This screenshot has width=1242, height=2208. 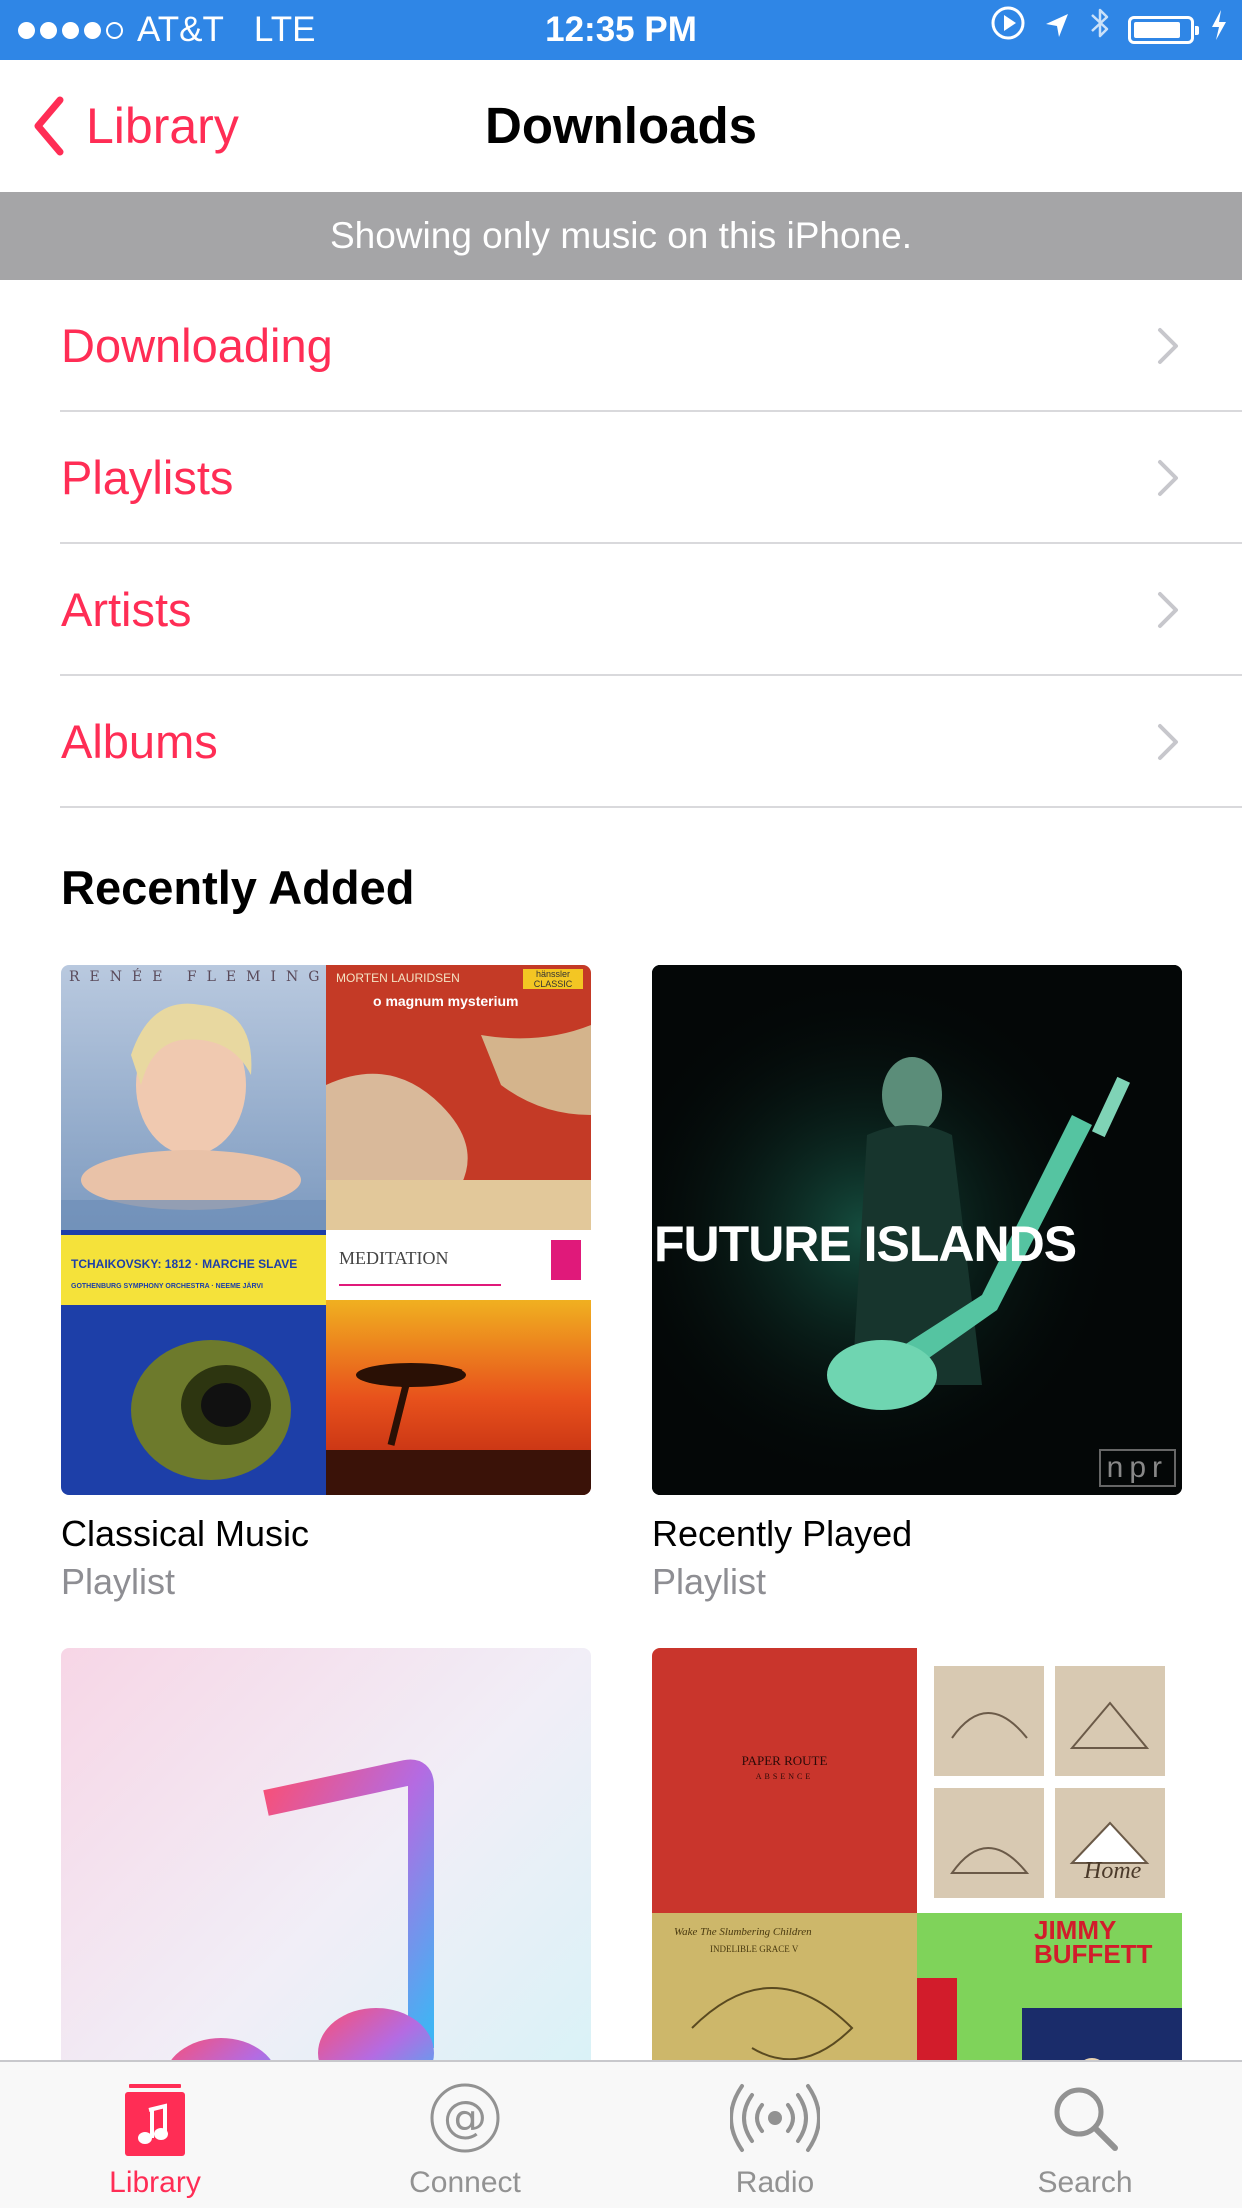 What do you see at coordinates (238, 887) in the screenshot?
I see `section-title-recently-added: Recently Added` at bounding box center [238, 887].